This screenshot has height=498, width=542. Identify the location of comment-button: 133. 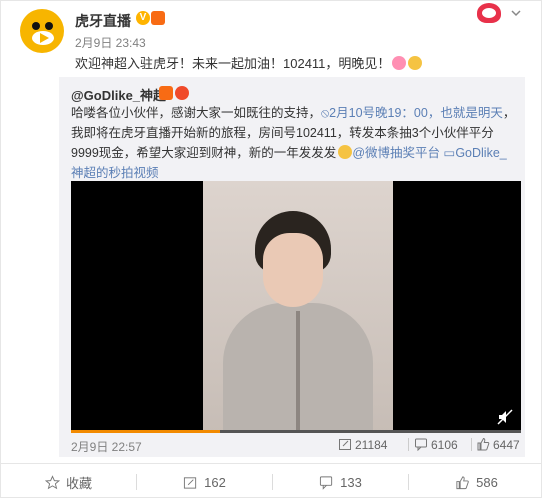
(340, 481).